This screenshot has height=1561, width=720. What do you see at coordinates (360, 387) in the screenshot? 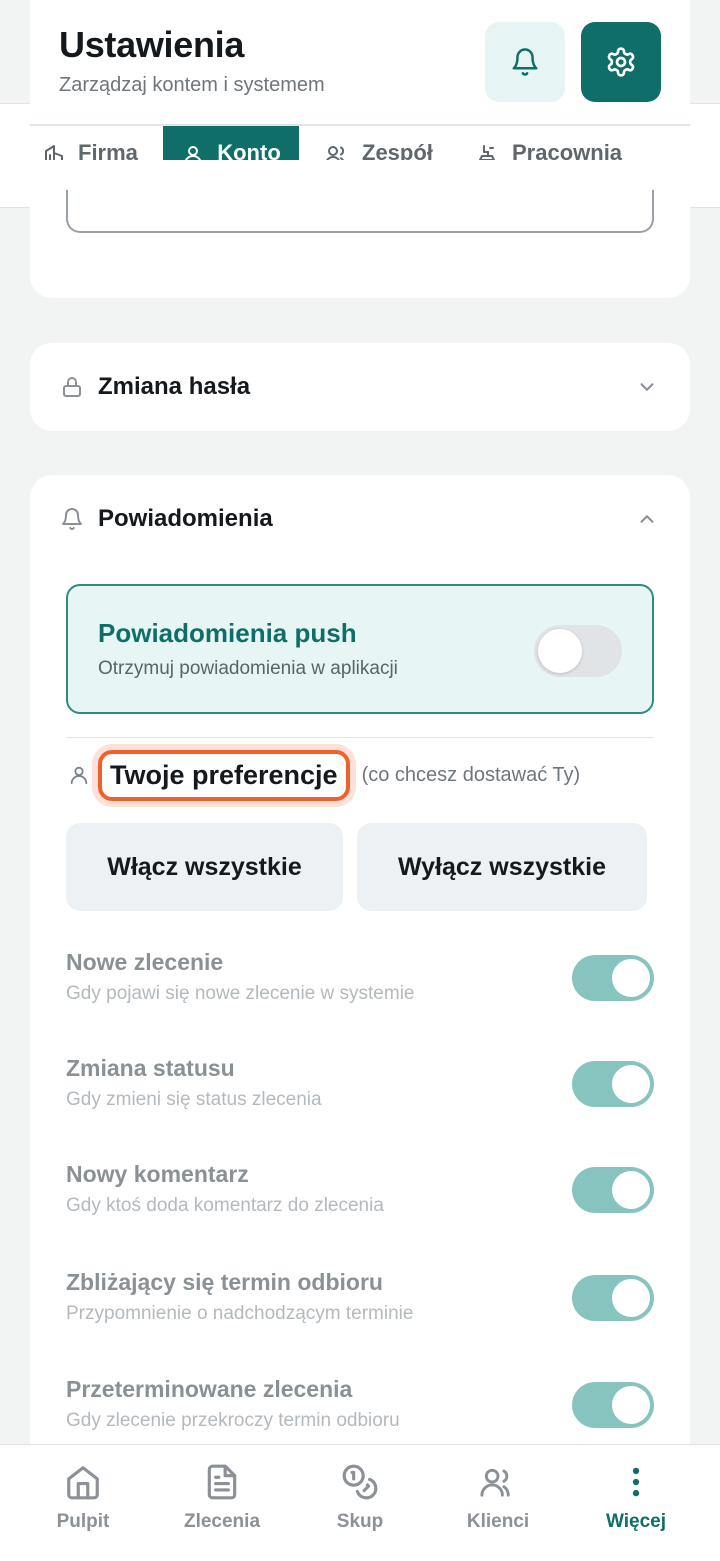
I see `password-section: Zmiana hasła` at bounding box center [360, 387].